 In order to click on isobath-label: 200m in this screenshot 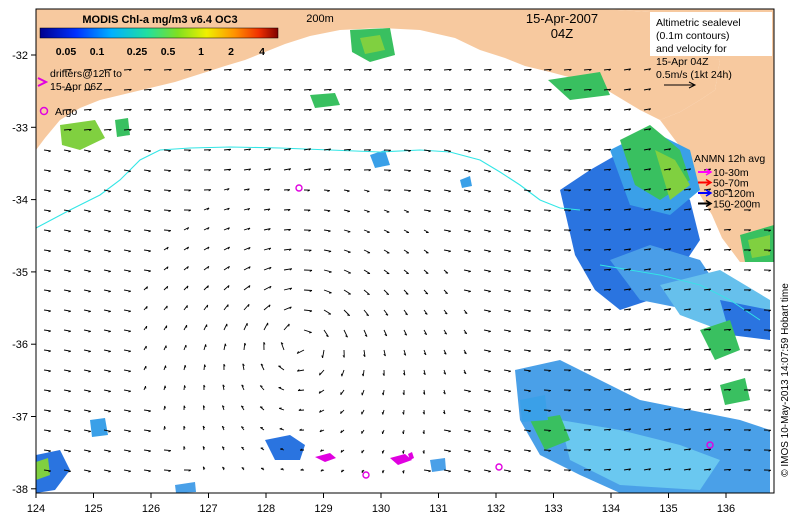, I will do `click(320, 19)`.